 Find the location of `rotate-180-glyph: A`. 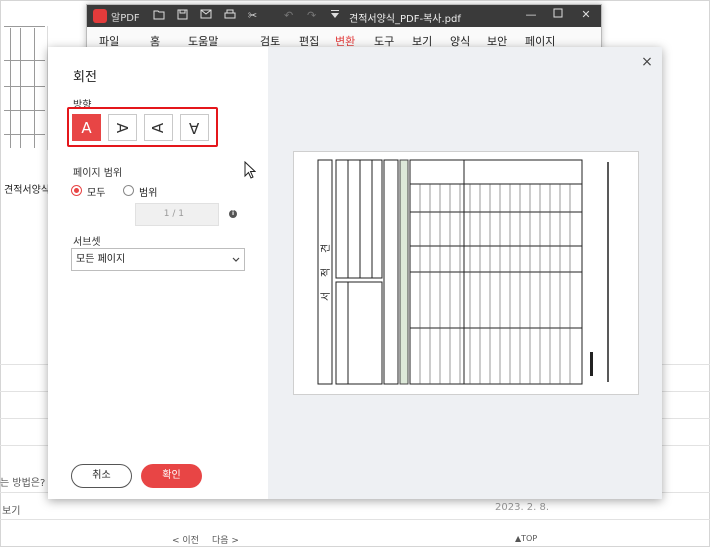

rotate-180-glyph: A is located at coordinates (194, 127).